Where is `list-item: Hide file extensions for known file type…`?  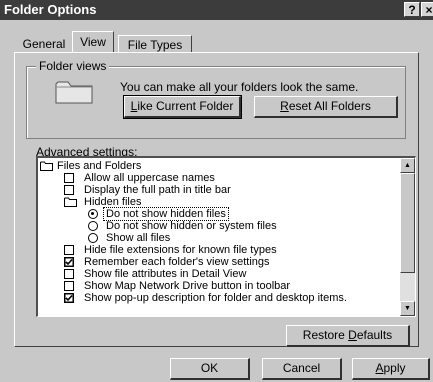
list-item: Hide file extensions for known file type… is located at coordinates (229, 250).